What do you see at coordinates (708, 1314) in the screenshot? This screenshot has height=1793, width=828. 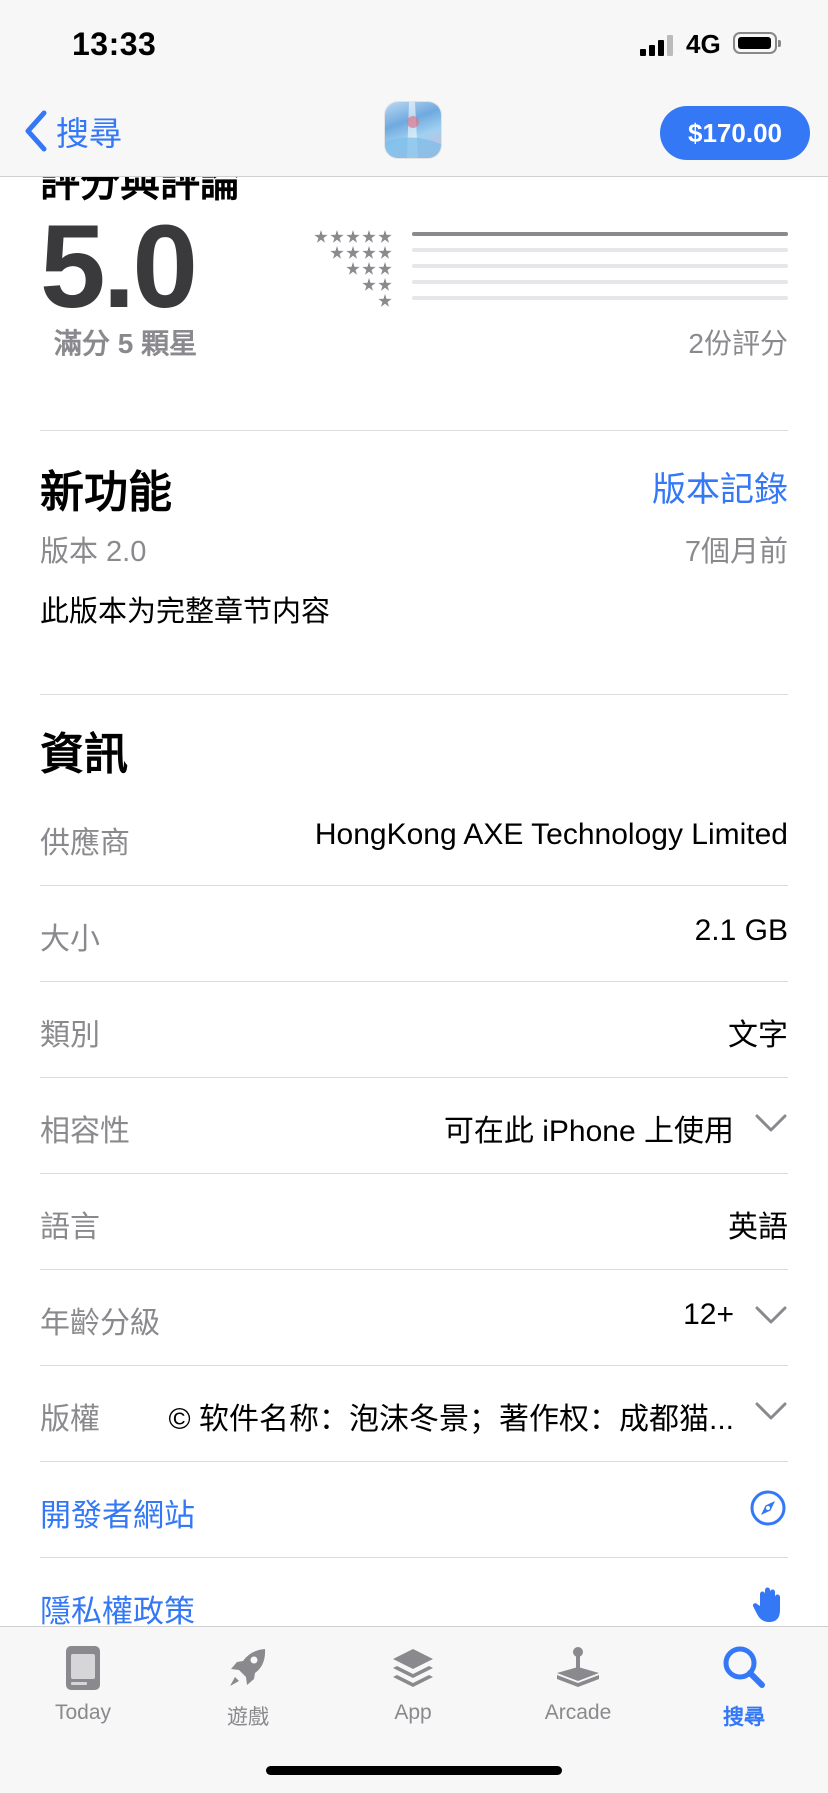 I see `info-value: 12+` at bounding box center [708, 1314].